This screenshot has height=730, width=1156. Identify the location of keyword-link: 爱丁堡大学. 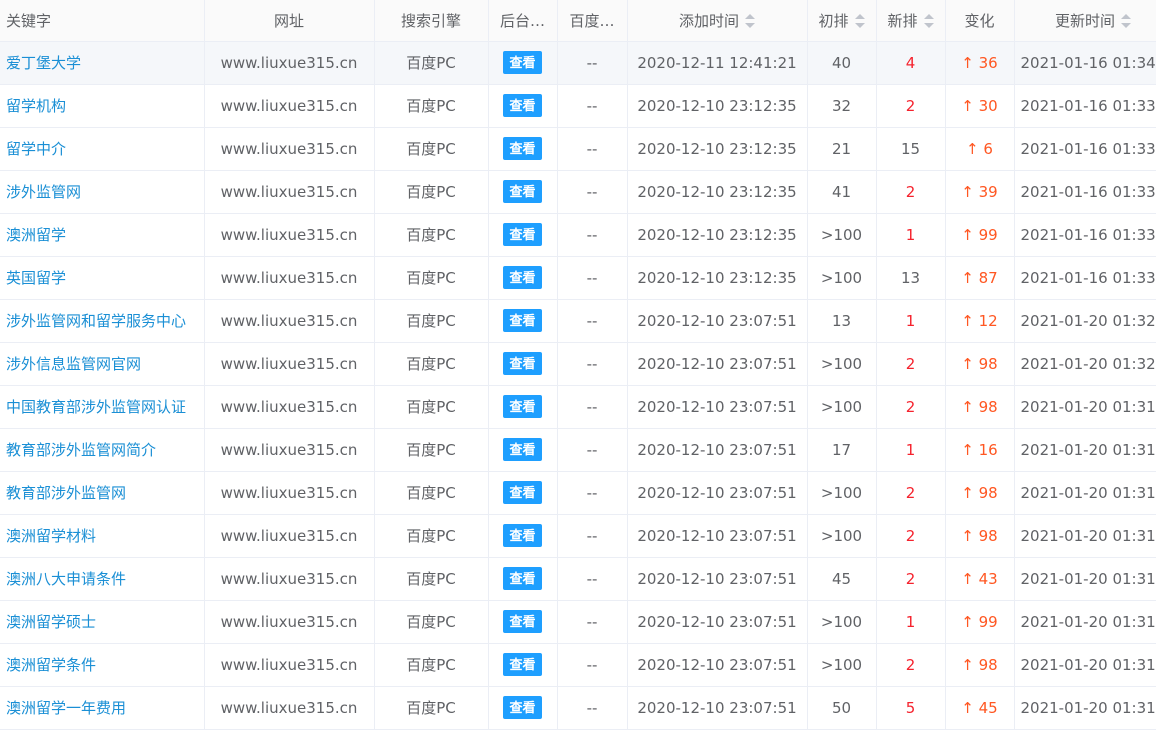
(43, 63).